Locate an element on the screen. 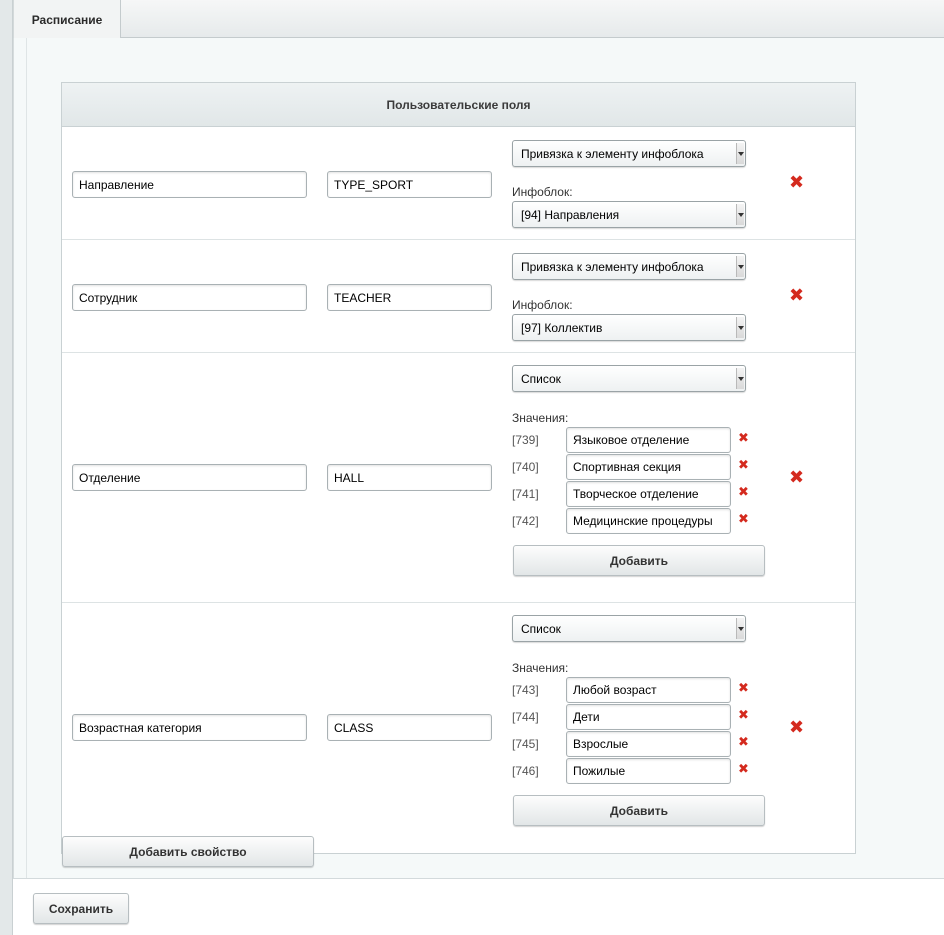 This screenshot has height=935, width=944. section-title: Пользовательские поля is located at coordinates (458, 105).